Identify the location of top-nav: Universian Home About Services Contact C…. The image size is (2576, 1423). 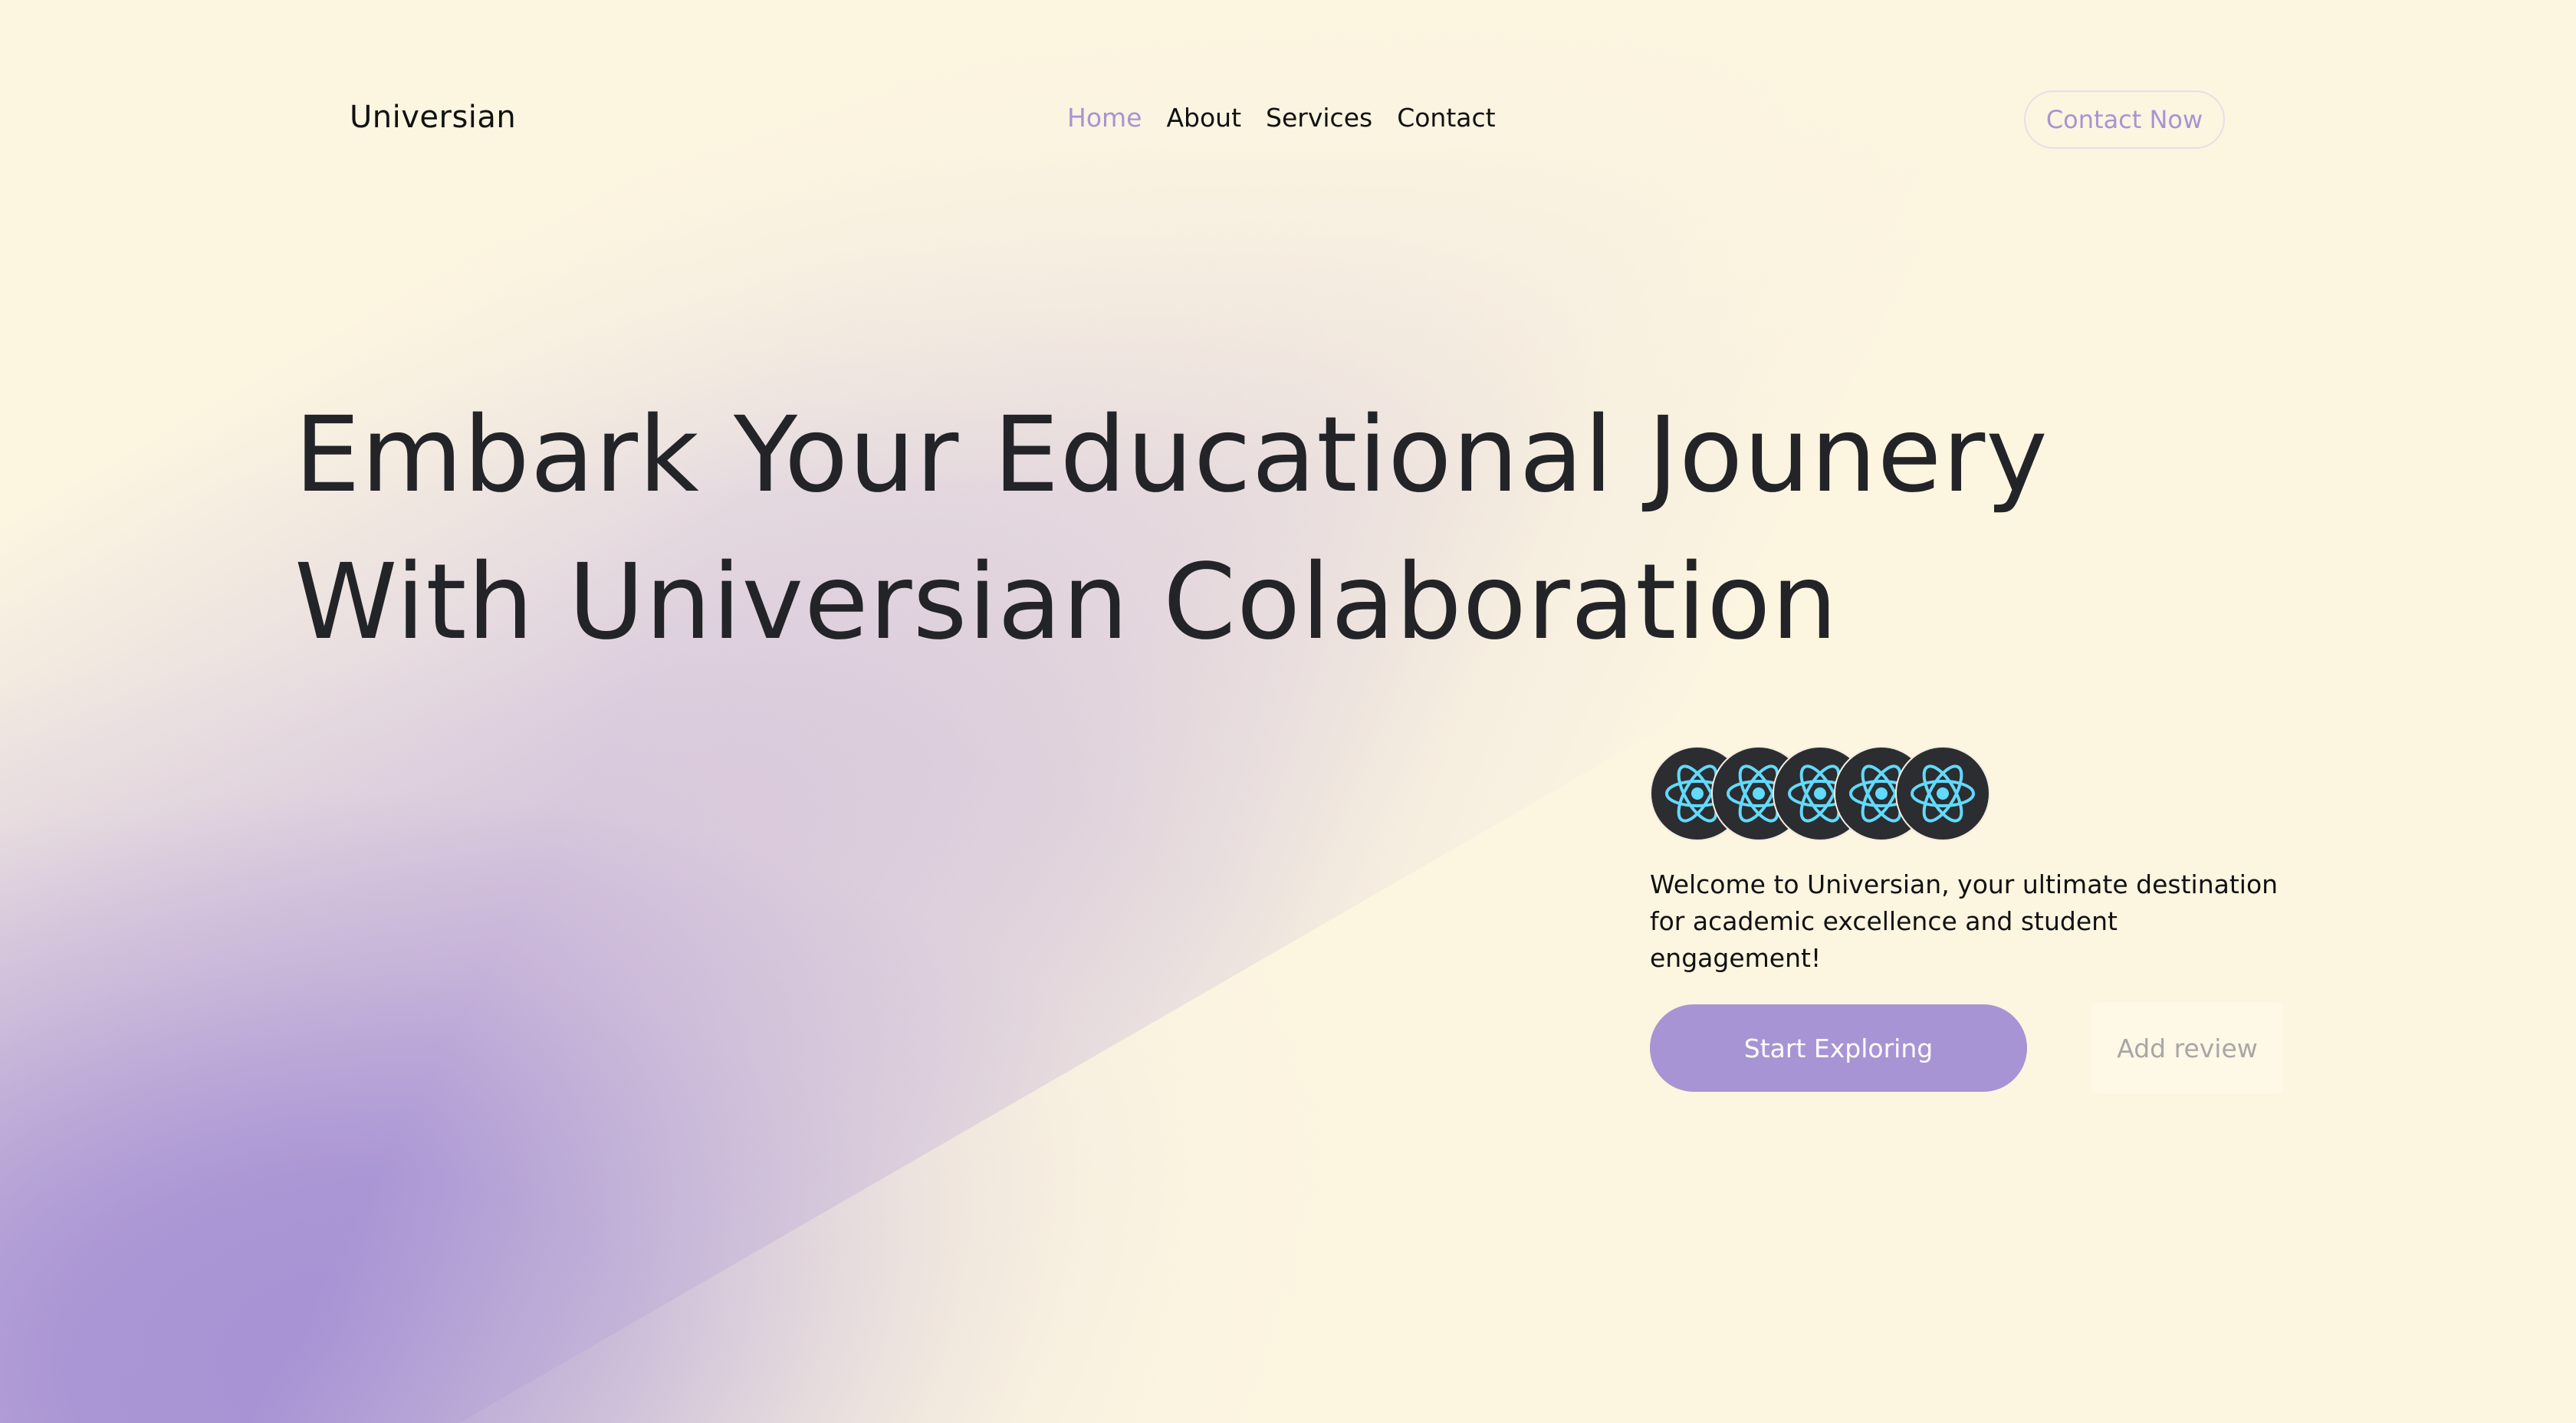
(1288, 122).